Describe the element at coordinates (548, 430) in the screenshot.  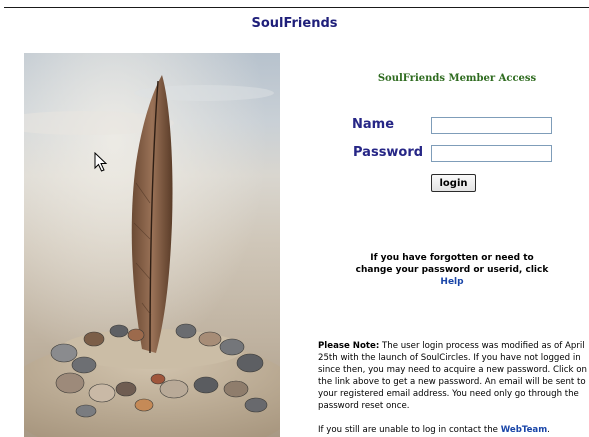
I see `contact-suffix: .` at that location.